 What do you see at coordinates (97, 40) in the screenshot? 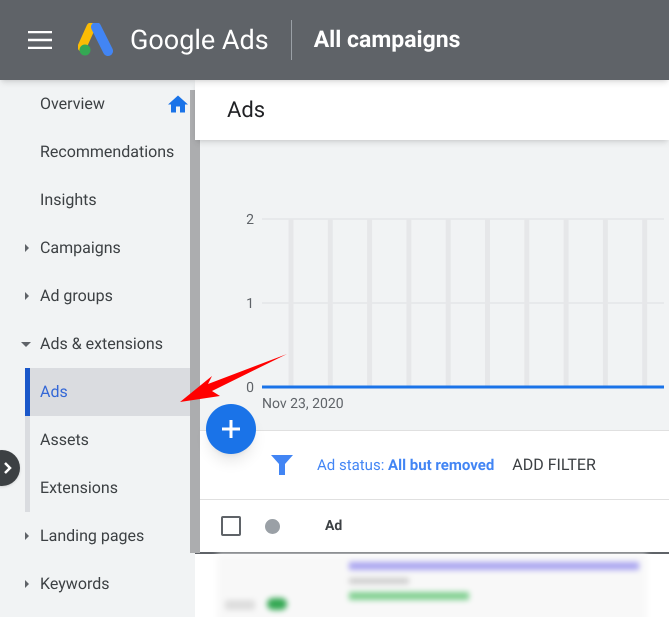
I see `logo-icon` at bounding box center [97, 40].